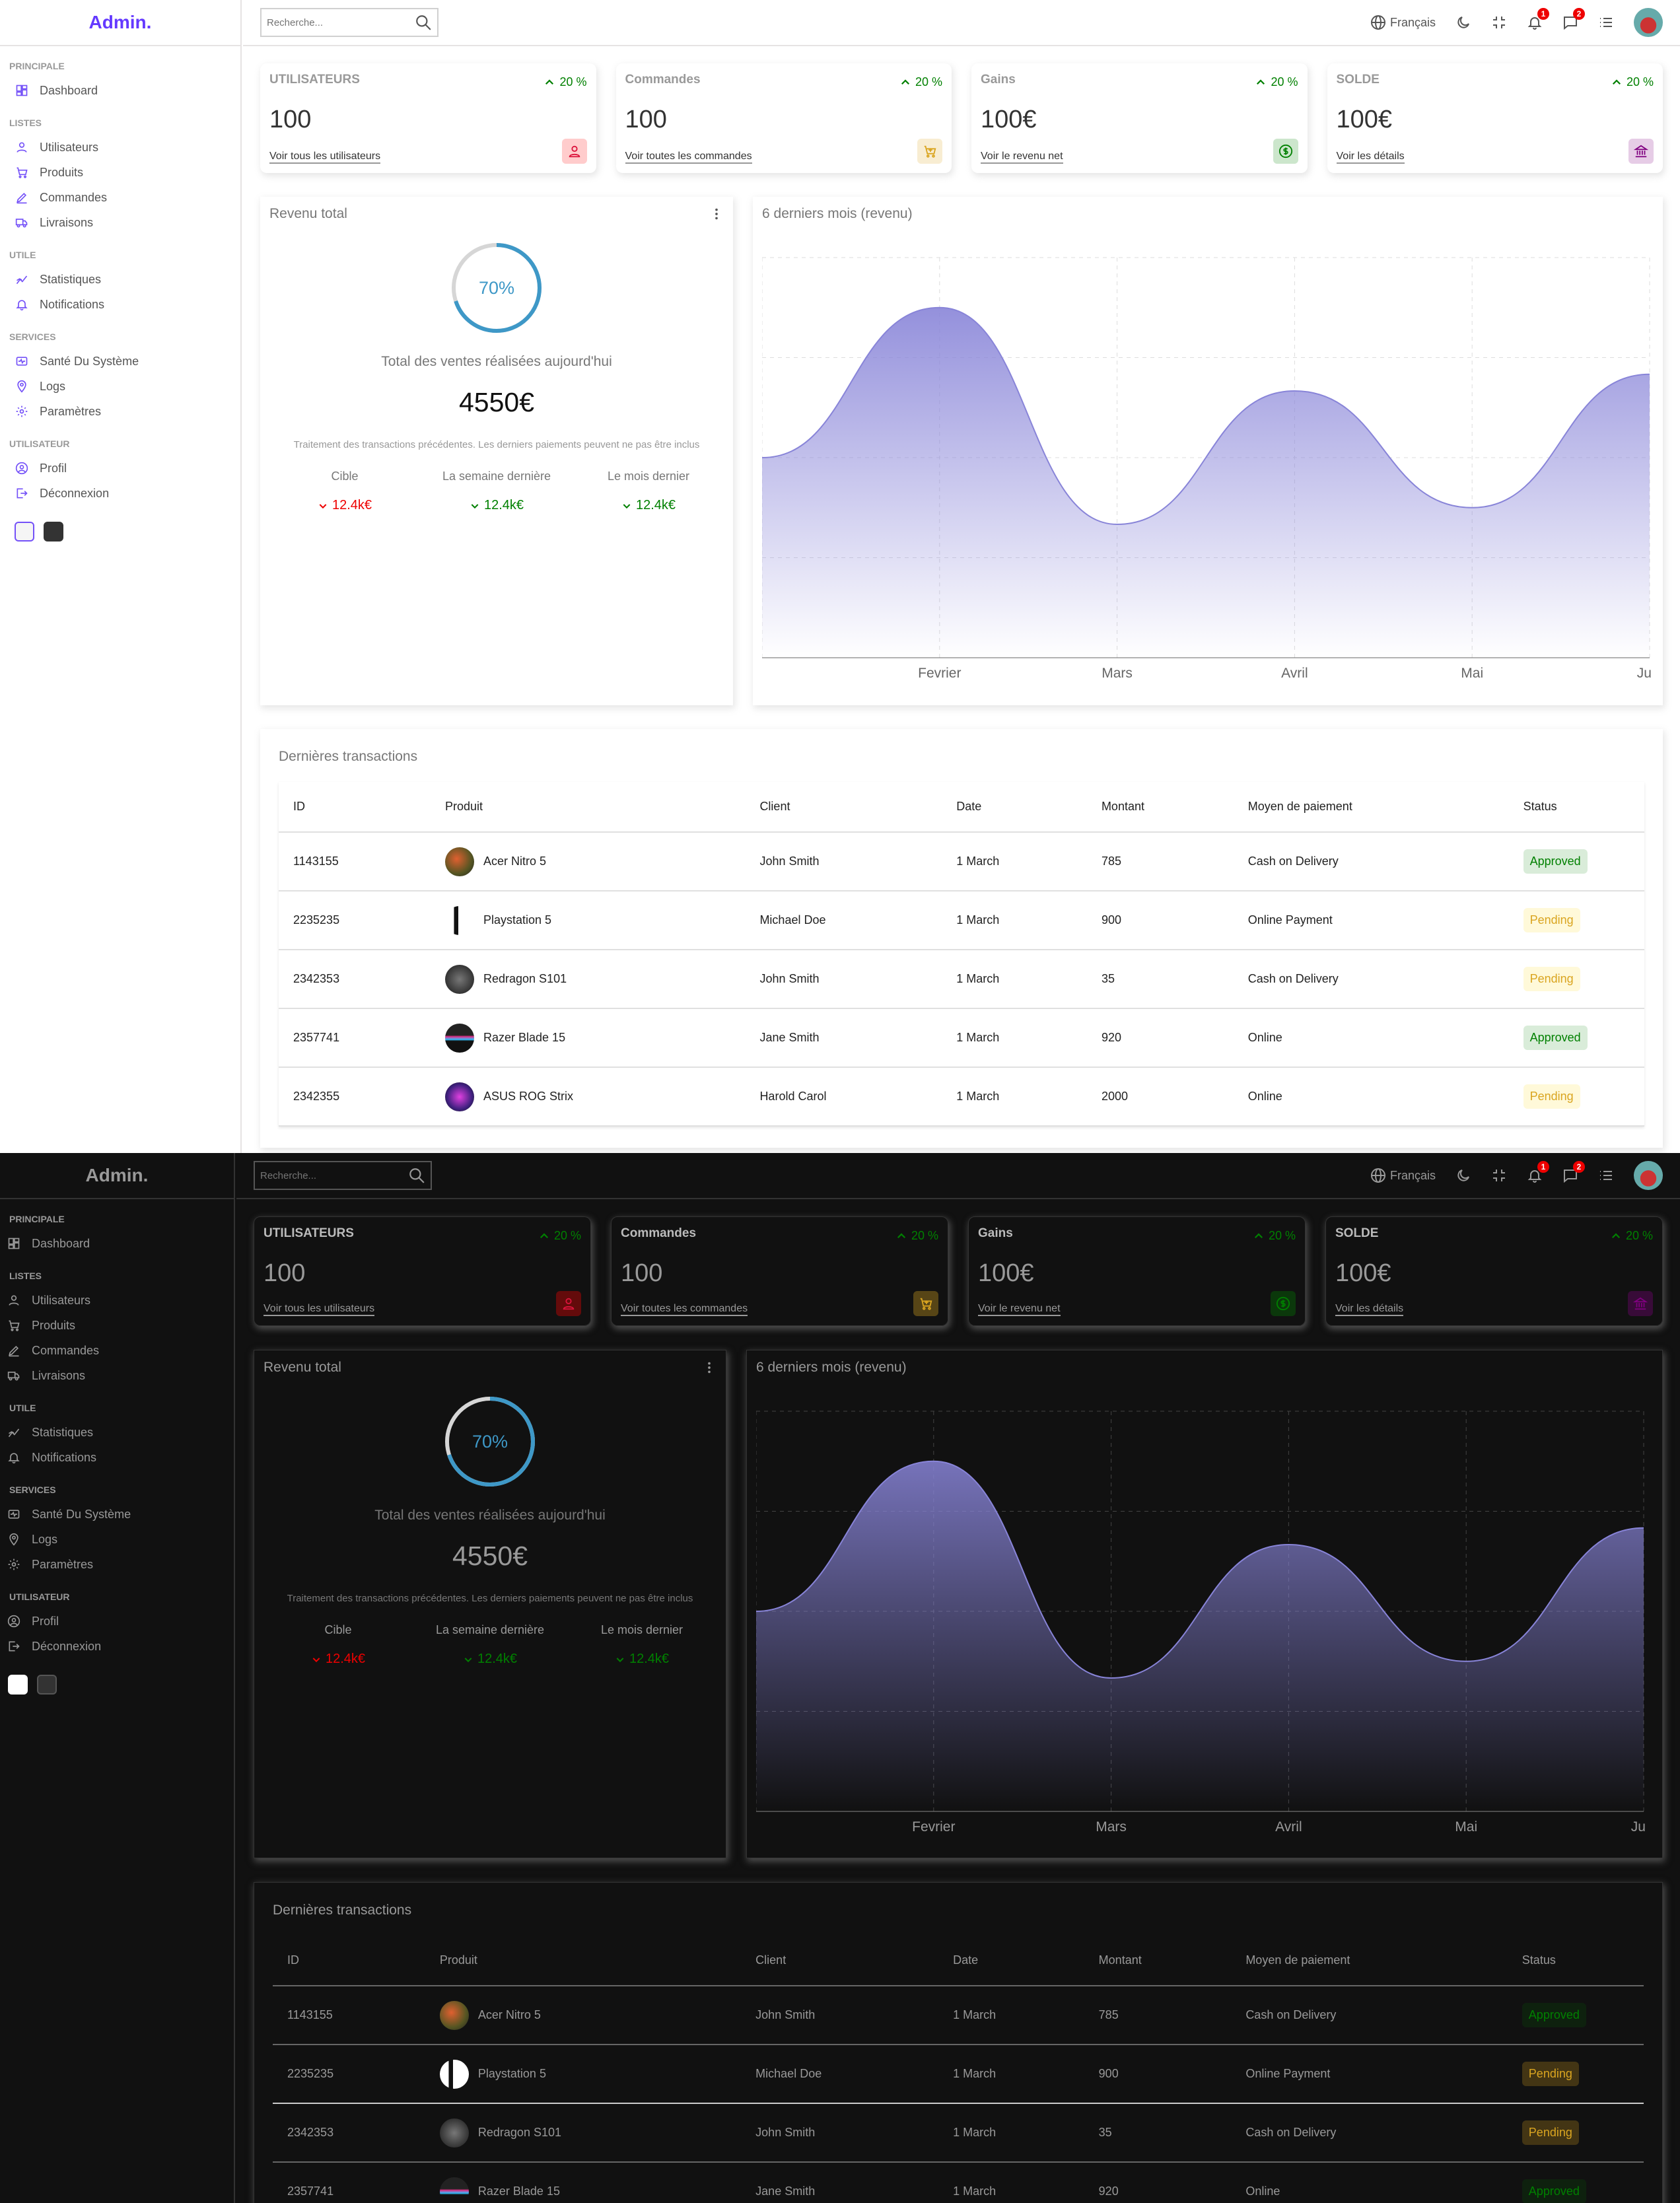  Describe the element at coordinates (1158, 2074) in the screenshot. I see `cell-amount: 900` at that location.